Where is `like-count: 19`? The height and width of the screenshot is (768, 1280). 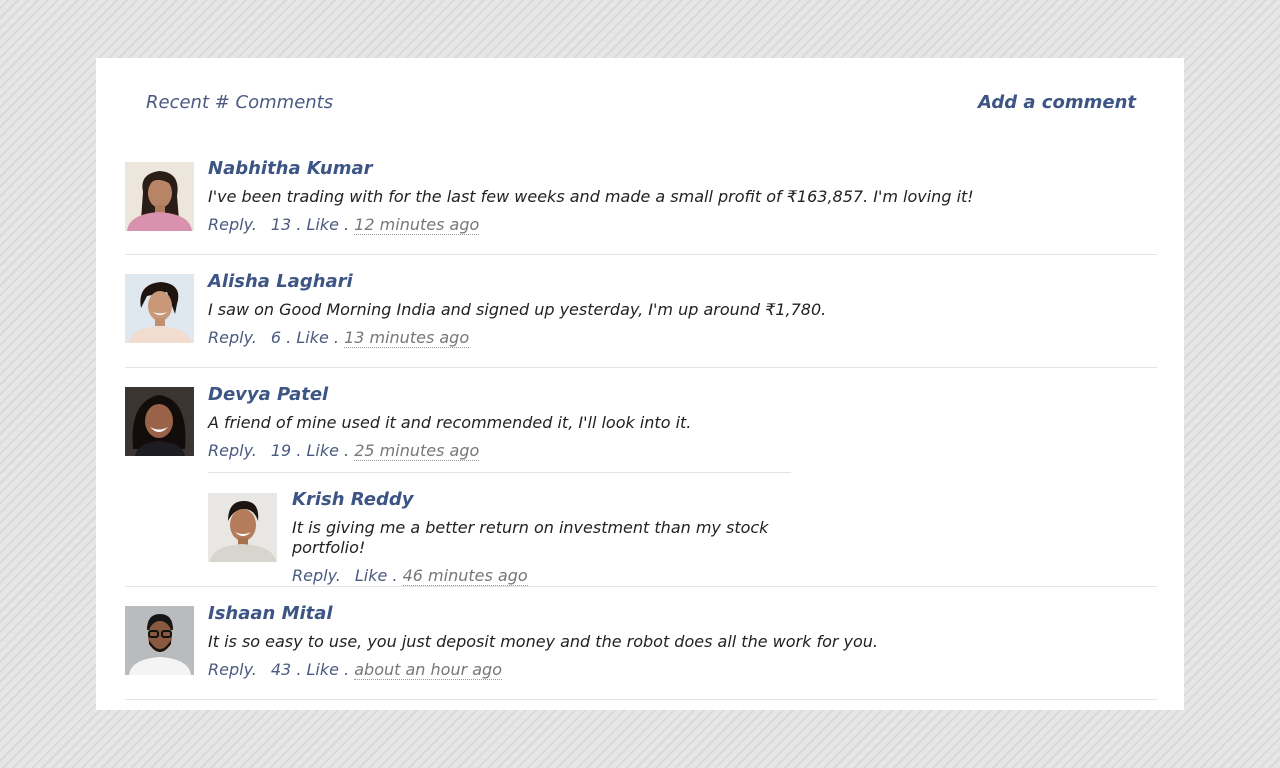
like-count: 19 is located at coordinates (281, 450).